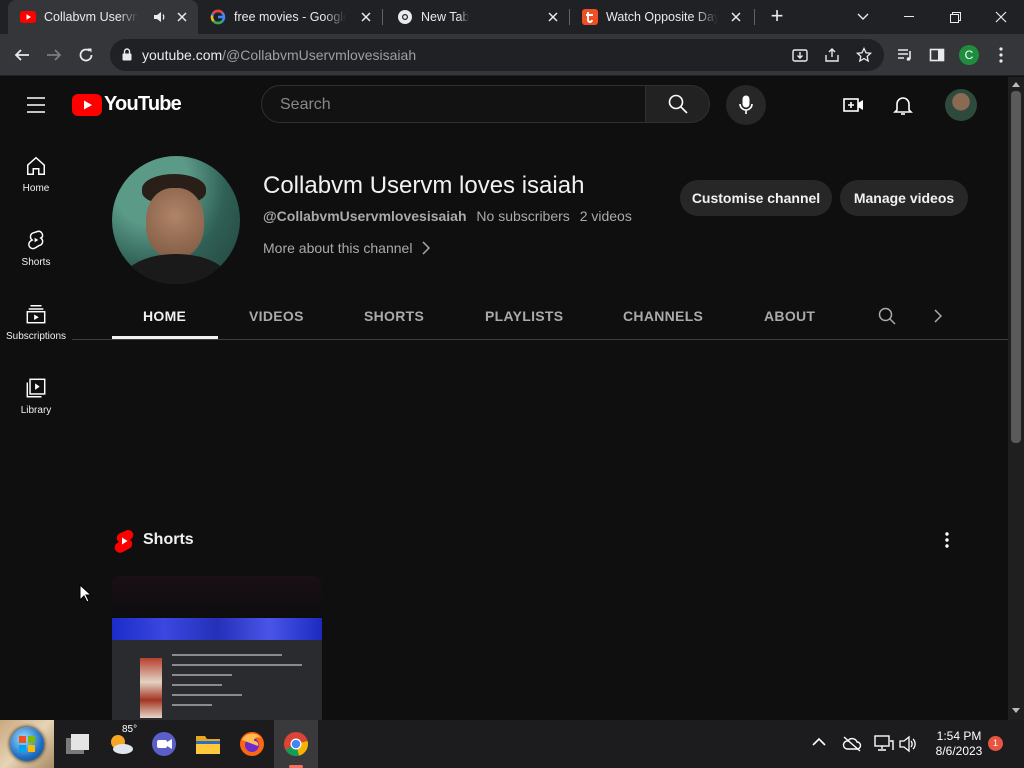  What do you see at coordinates (905, 55) in the screenshot?
I see `media-controls-icon` at bounding box center [905, 55].